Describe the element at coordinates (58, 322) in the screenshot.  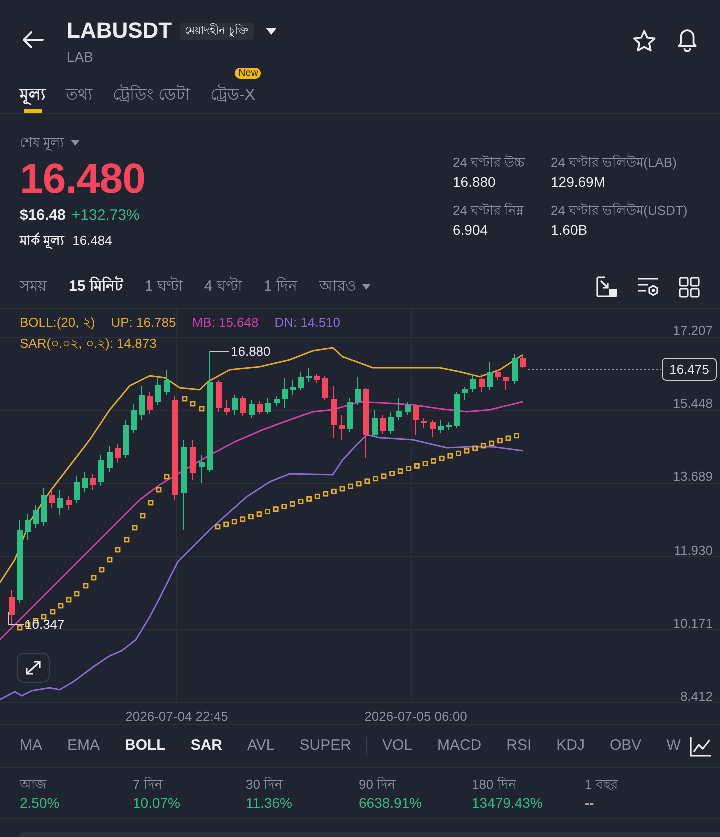
I see `indicator-legend-text: BOLL:(20, ২)` at that location.